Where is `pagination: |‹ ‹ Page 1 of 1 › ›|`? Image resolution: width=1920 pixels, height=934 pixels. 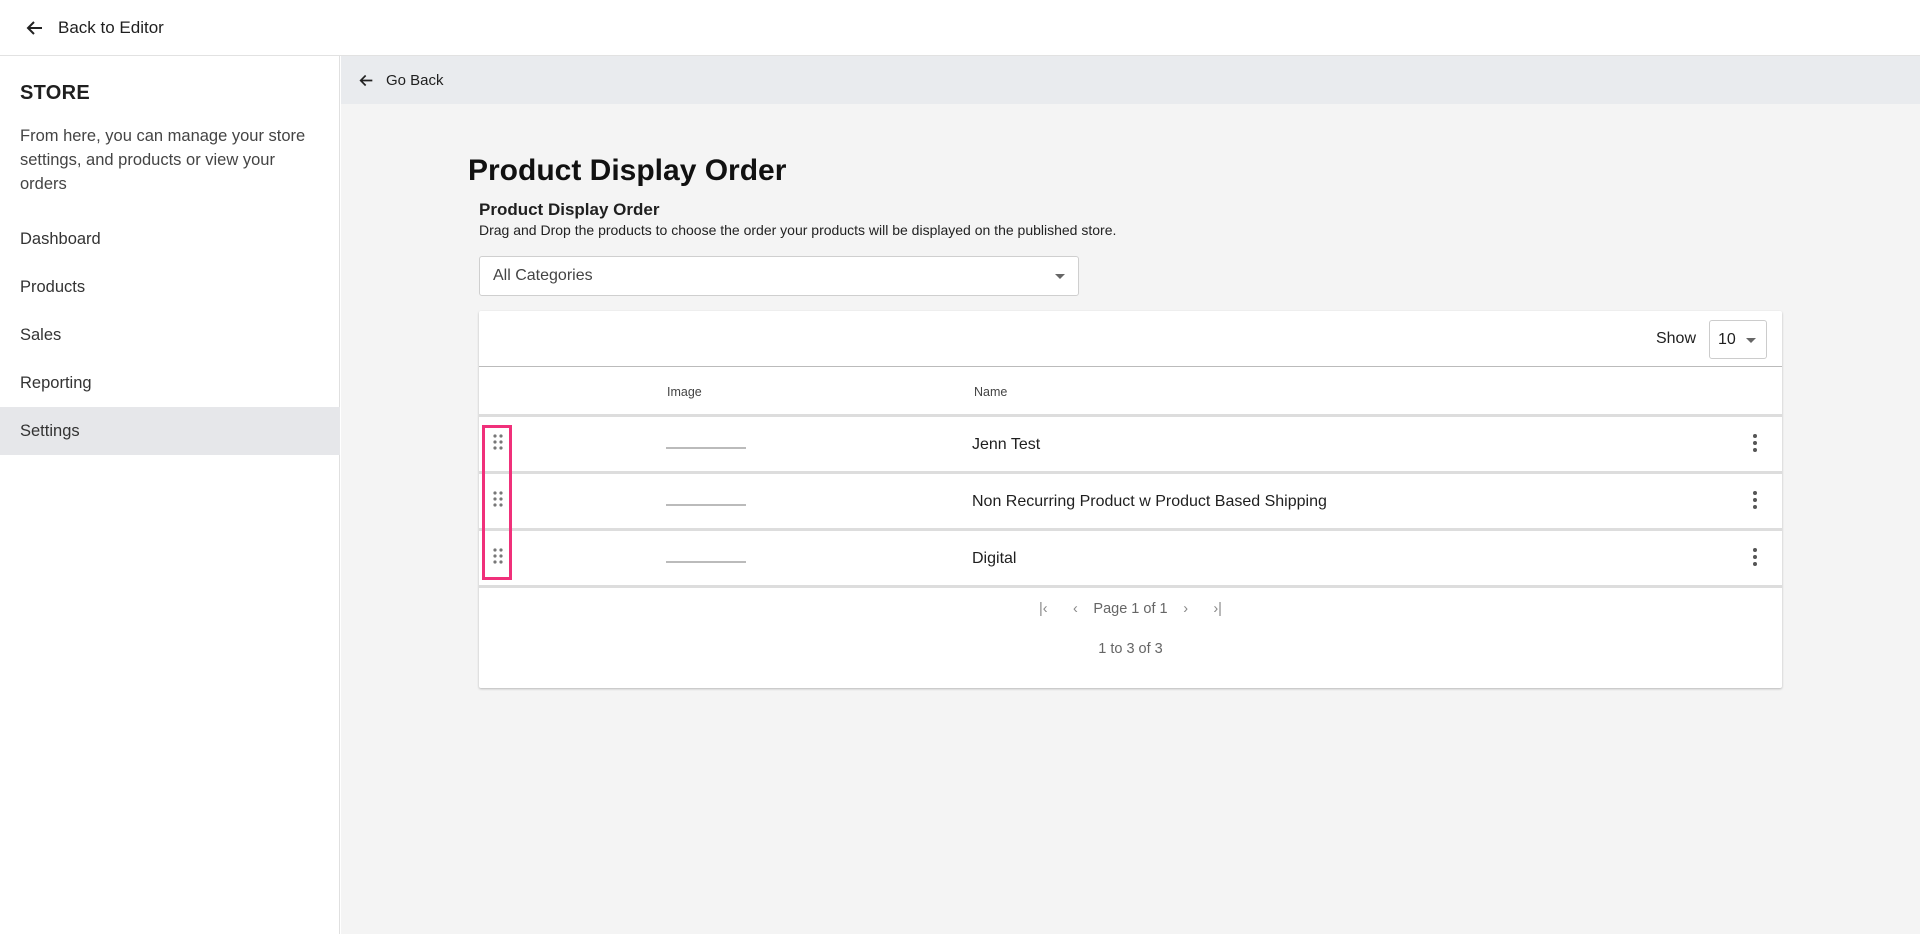
pagination: |‹ ‹ Page 1 of 1 › ›| is located at coordinates (1130, 609).